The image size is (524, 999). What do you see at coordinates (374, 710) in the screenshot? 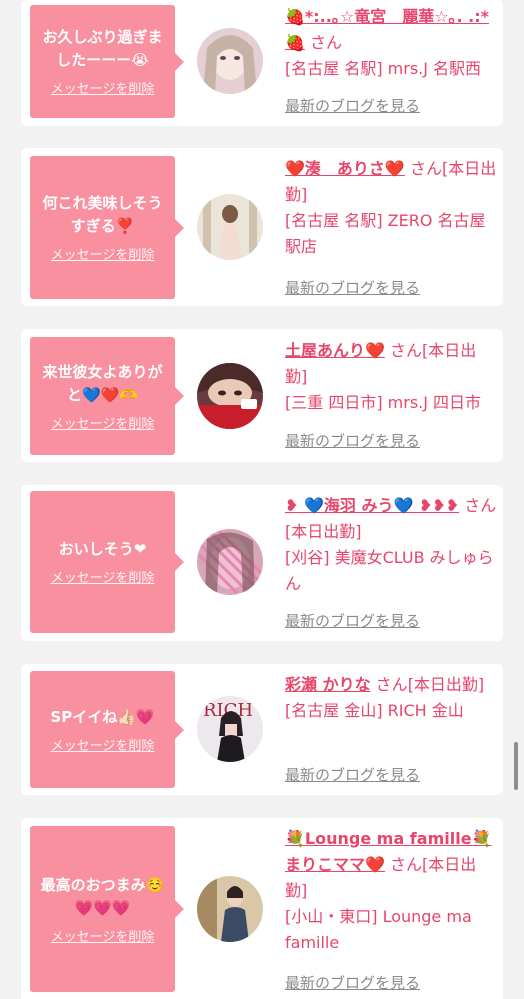
I see `shop-info: [名古屋 金山] RICH 金山` at bounding box center [374, 710].